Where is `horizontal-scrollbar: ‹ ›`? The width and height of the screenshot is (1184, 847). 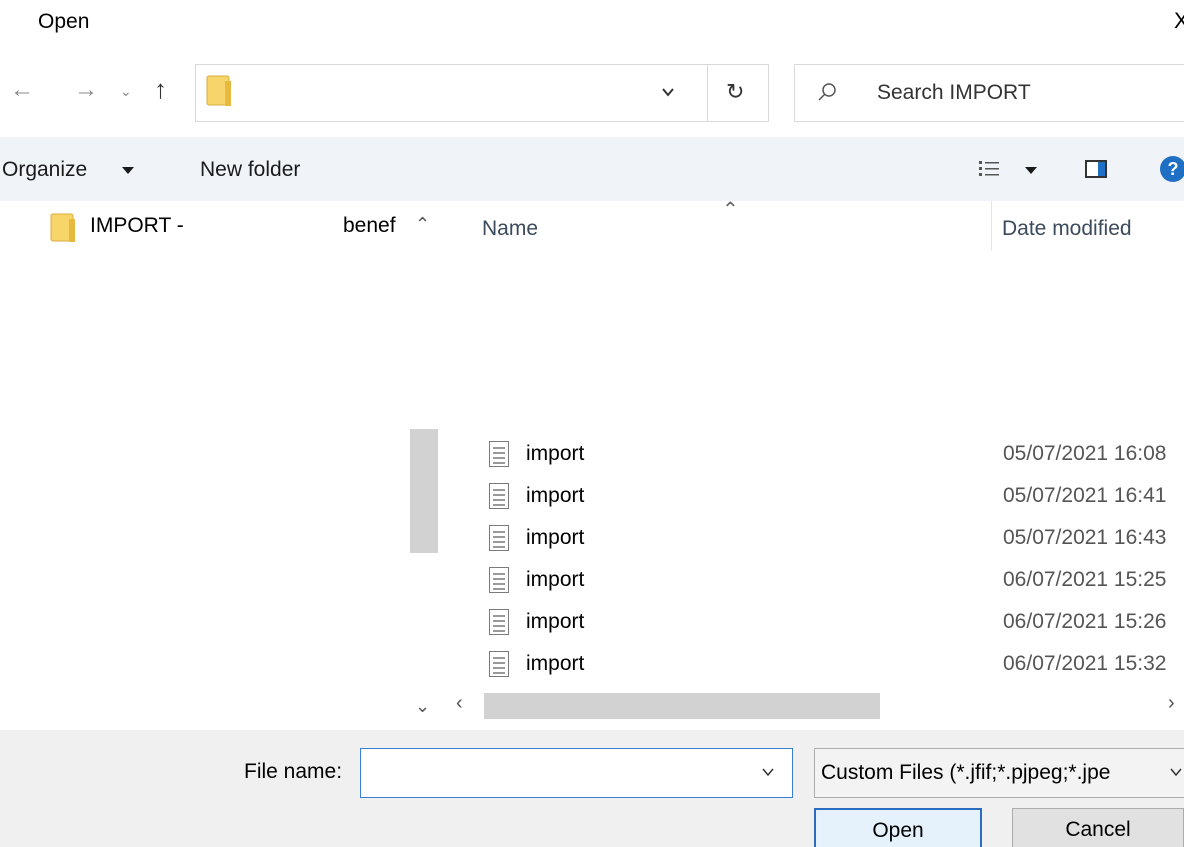 horizontal-scrollbar: ‹ › is located at coordinates (817, 706).